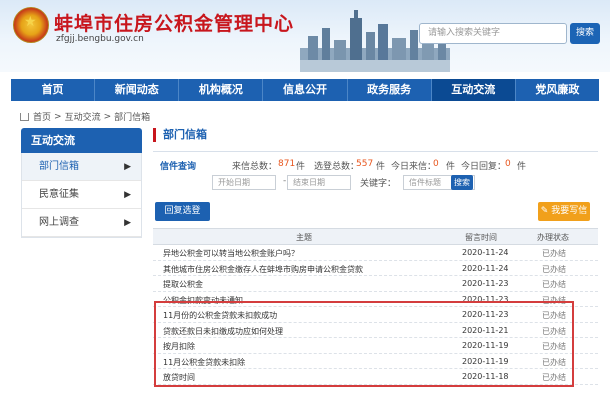 The width and height of the screenshot is (610, 403). I want to click on total-label: 来信总数：, so click(255, 167).